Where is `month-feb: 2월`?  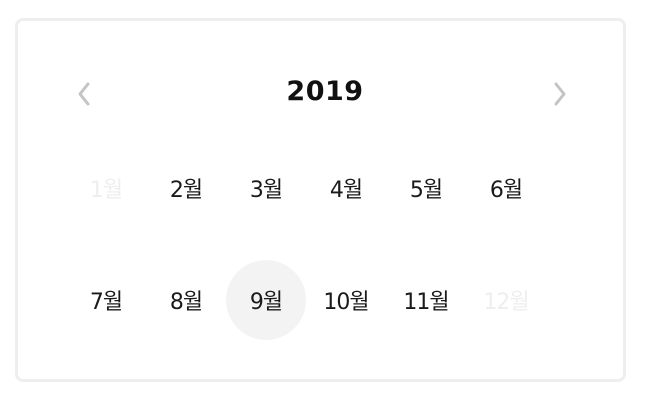 month-feb: 2월 is located at coordinates (186, 188).